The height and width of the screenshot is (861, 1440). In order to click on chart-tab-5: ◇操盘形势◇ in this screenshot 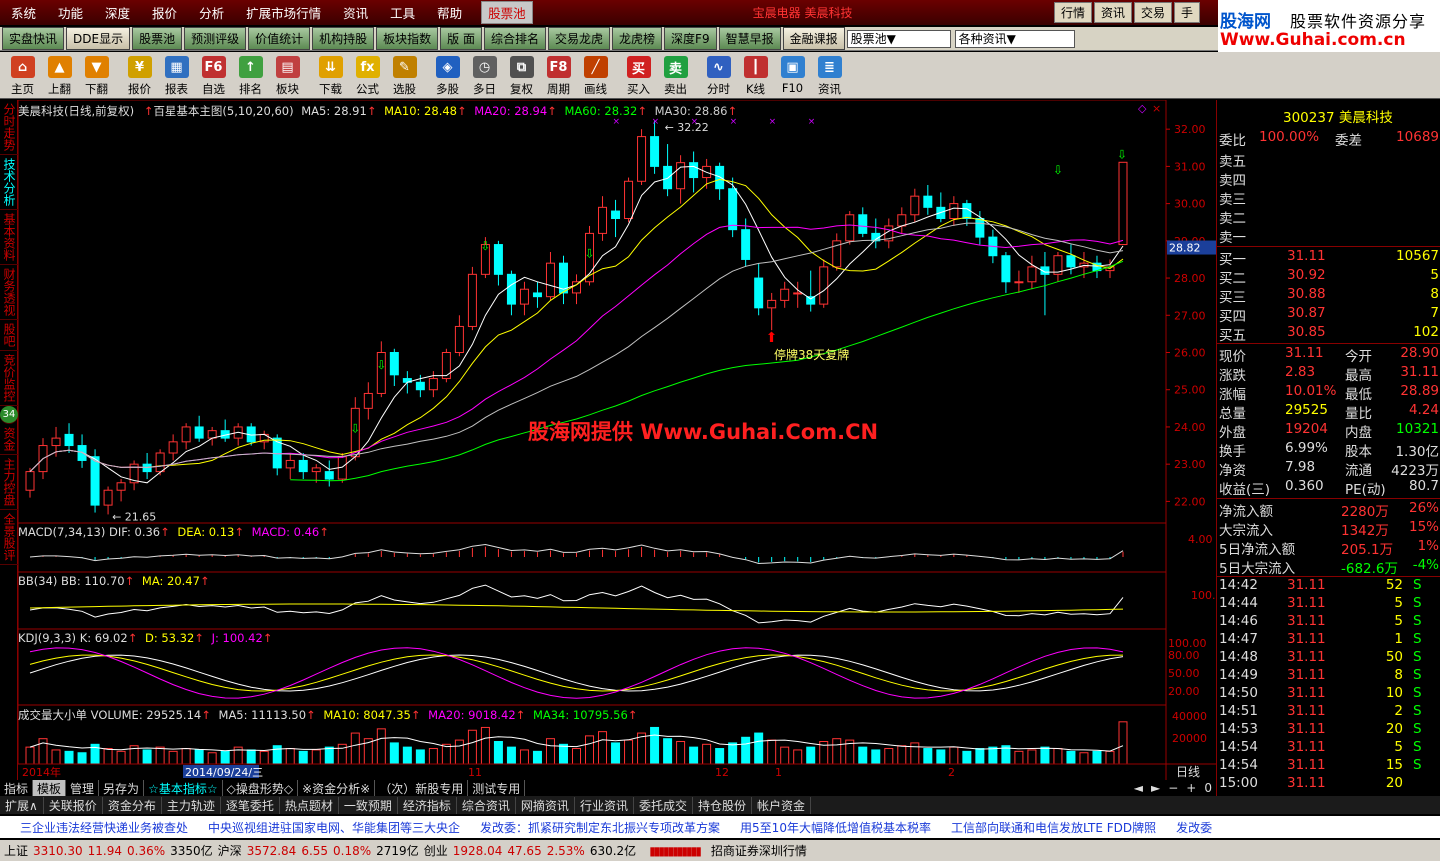, I will do `click(261, 788)`.